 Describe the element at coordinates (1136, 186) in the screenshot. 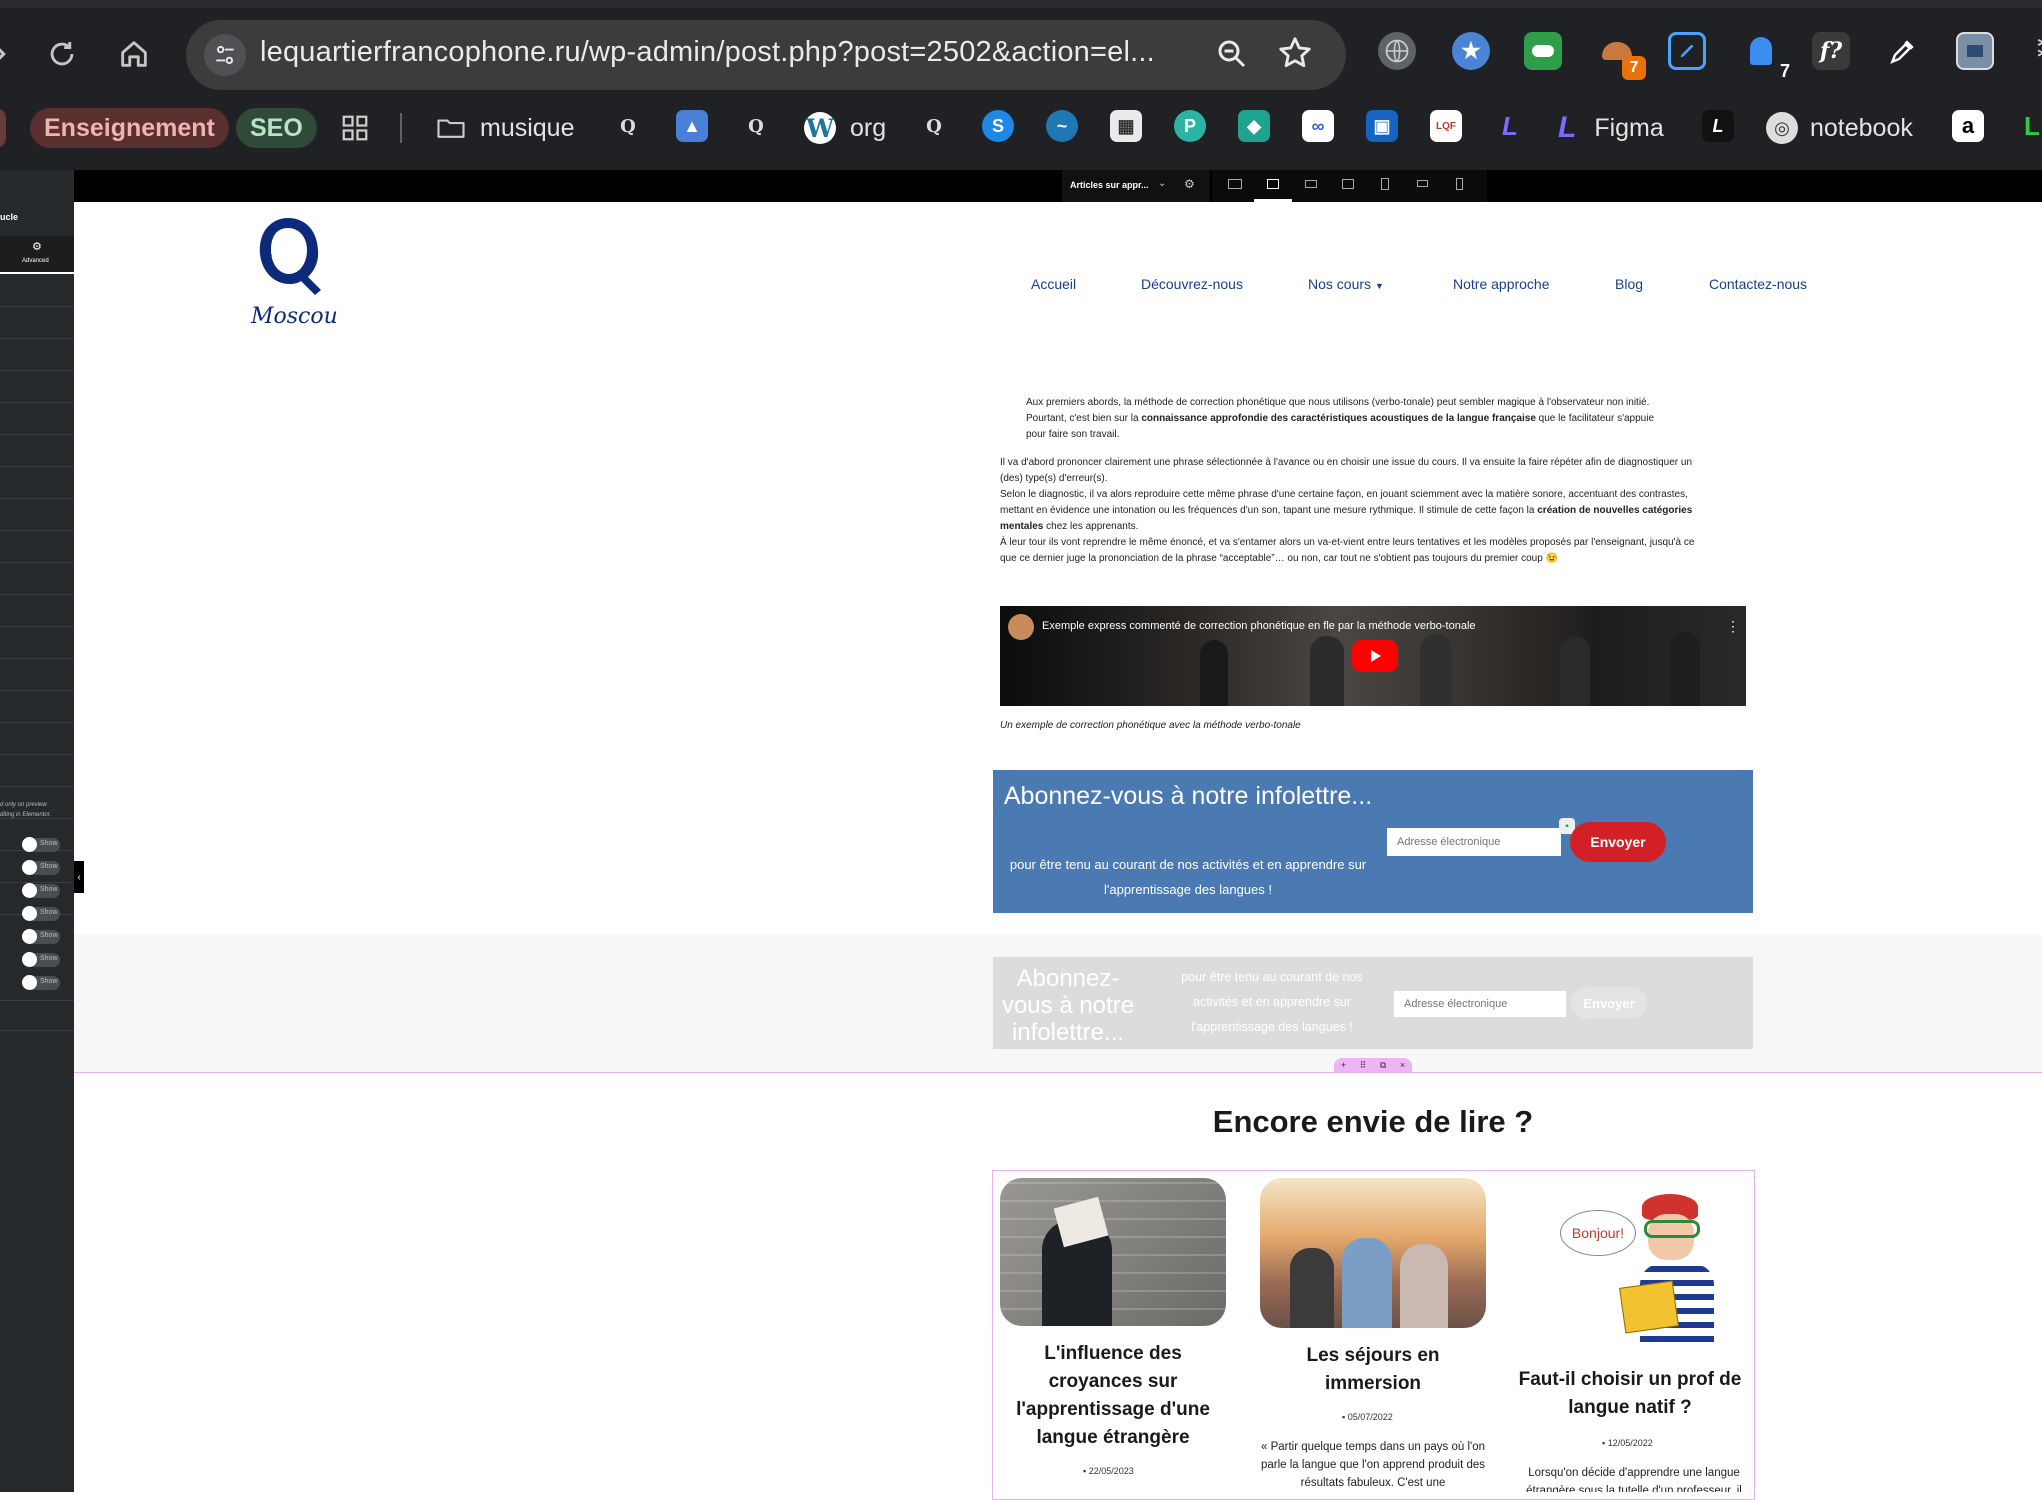

I see `template-selector: Articles sur appr... ⌄ ⚙` at that location.